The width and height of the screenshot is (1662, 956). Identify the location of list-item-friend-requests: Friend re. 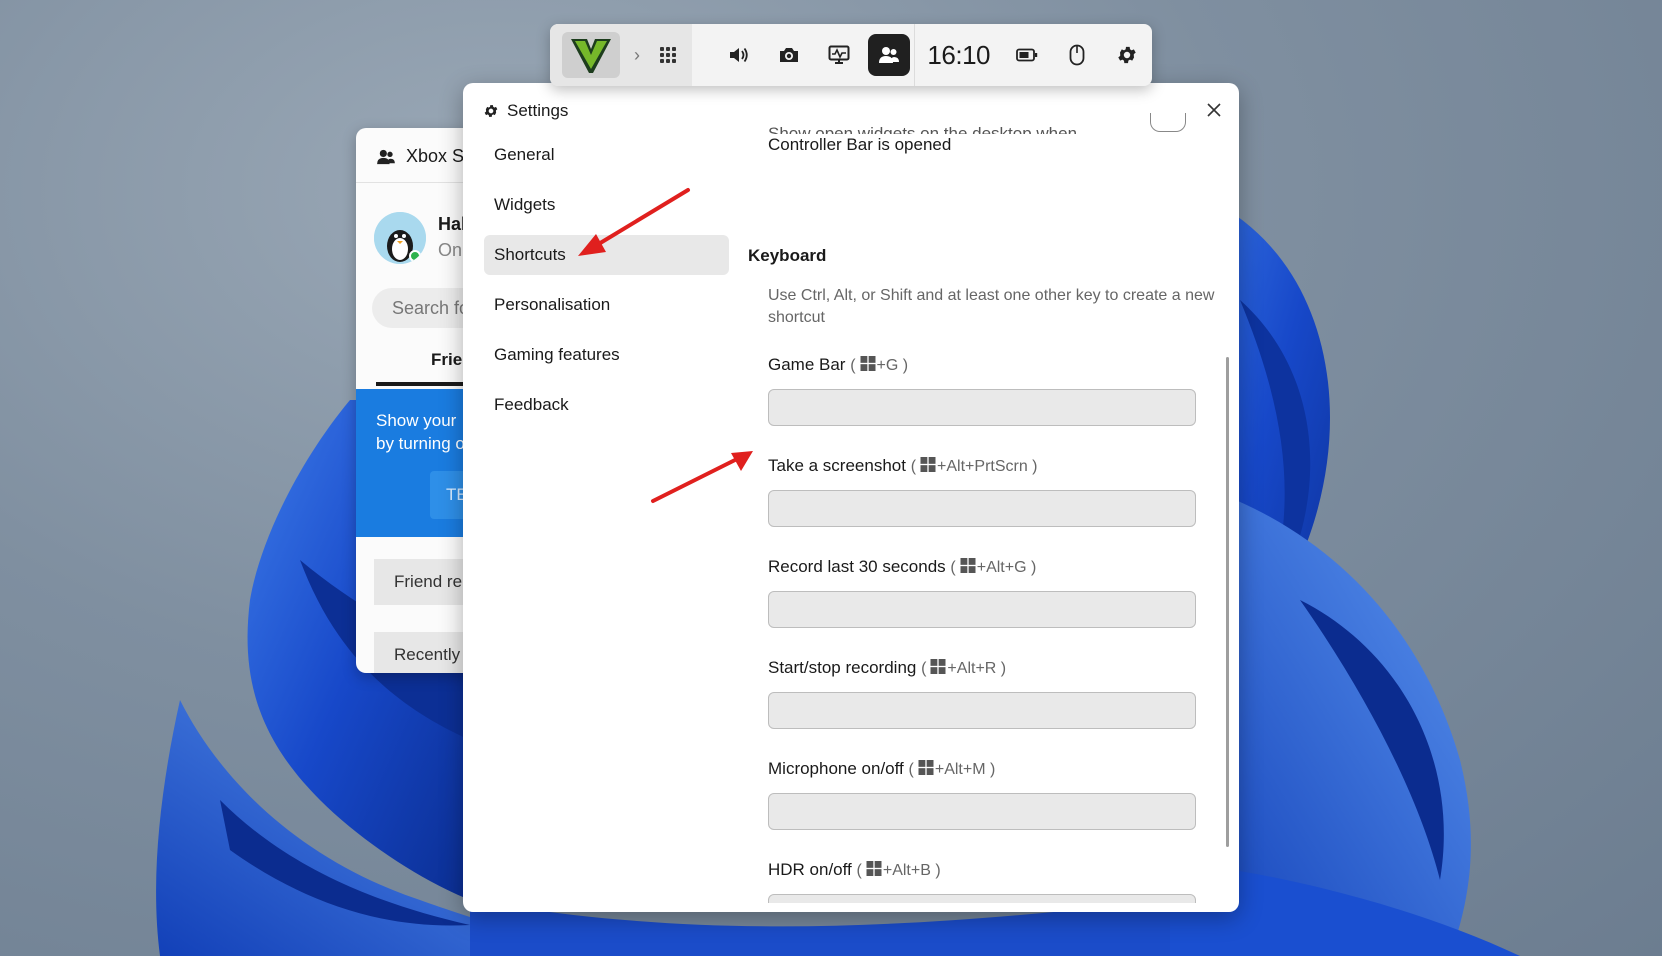
(425, 582).